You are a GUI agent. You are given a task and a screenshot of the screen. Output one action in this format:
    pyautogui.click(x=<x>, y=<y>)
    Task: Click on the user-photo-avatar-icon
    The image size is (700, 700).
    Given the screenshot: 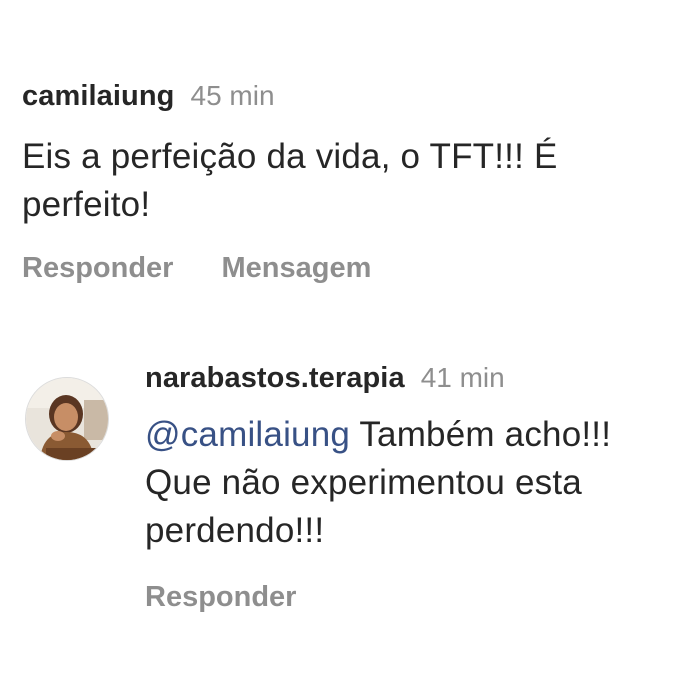 What is the action you would take?
    pyautogui.click(x=67, y=419)
    